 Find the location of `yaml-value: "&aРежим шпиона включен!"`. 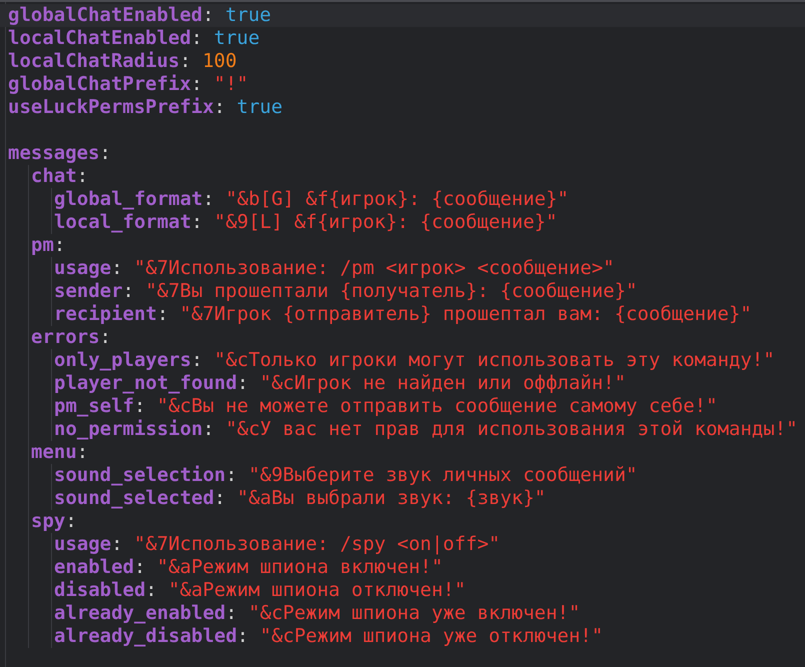

yaml-value: "&aРежим шпиона включен!" is located at coordinates (299, 567).